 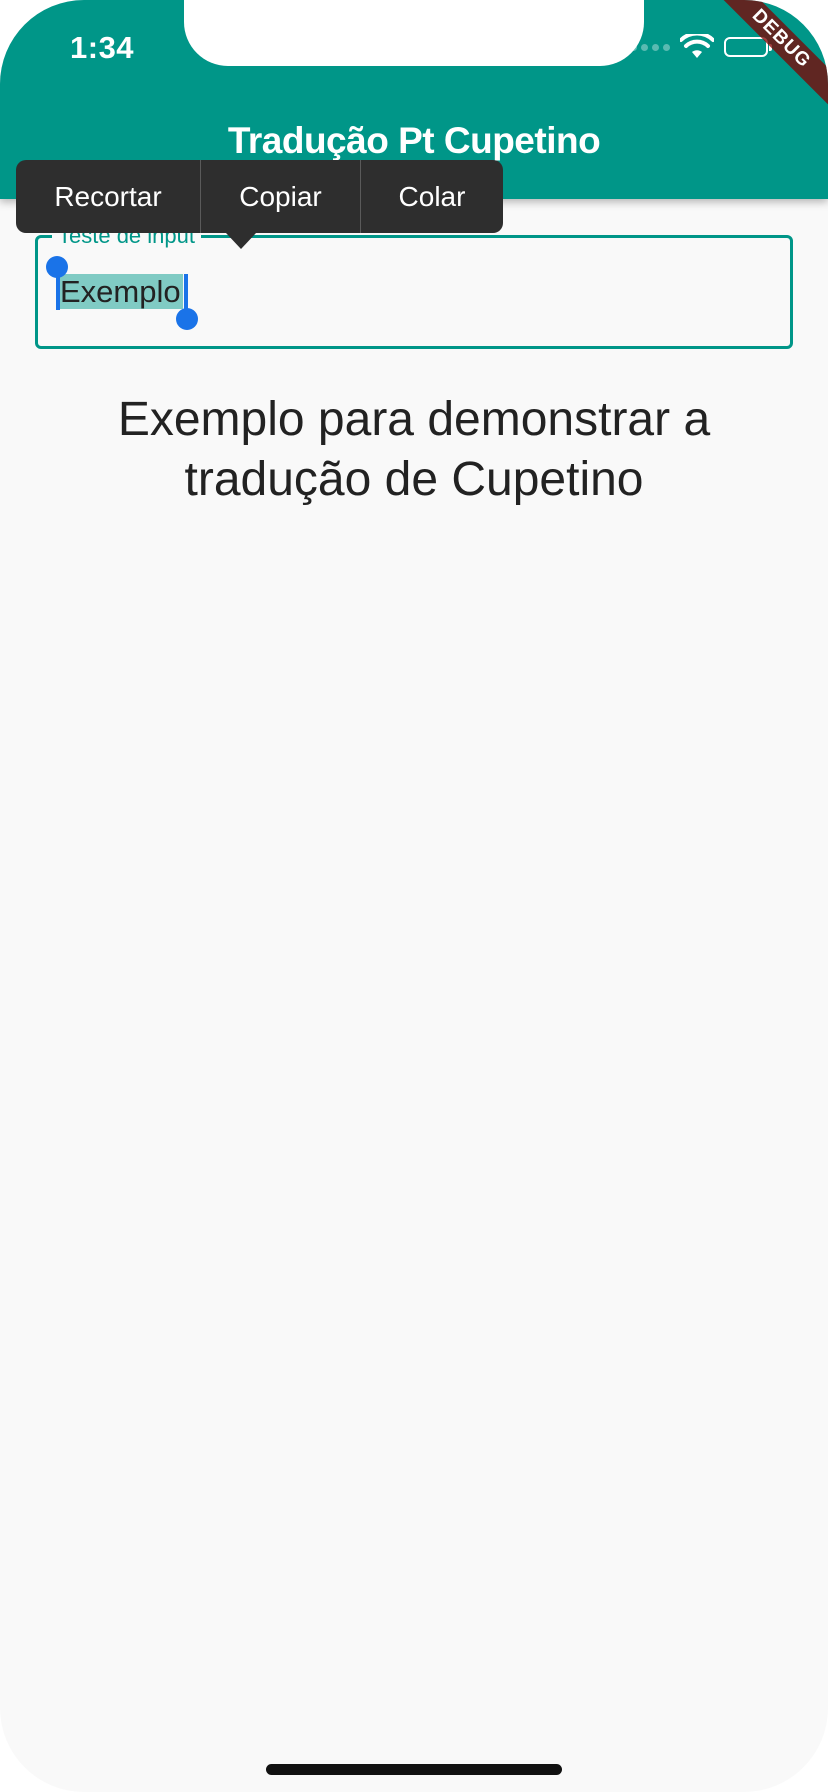 What do you see at coordinates (414, 140) in the screenshot?
I see `page-title: Tradução Pt Cupetino` at bounding box center [414, 140].